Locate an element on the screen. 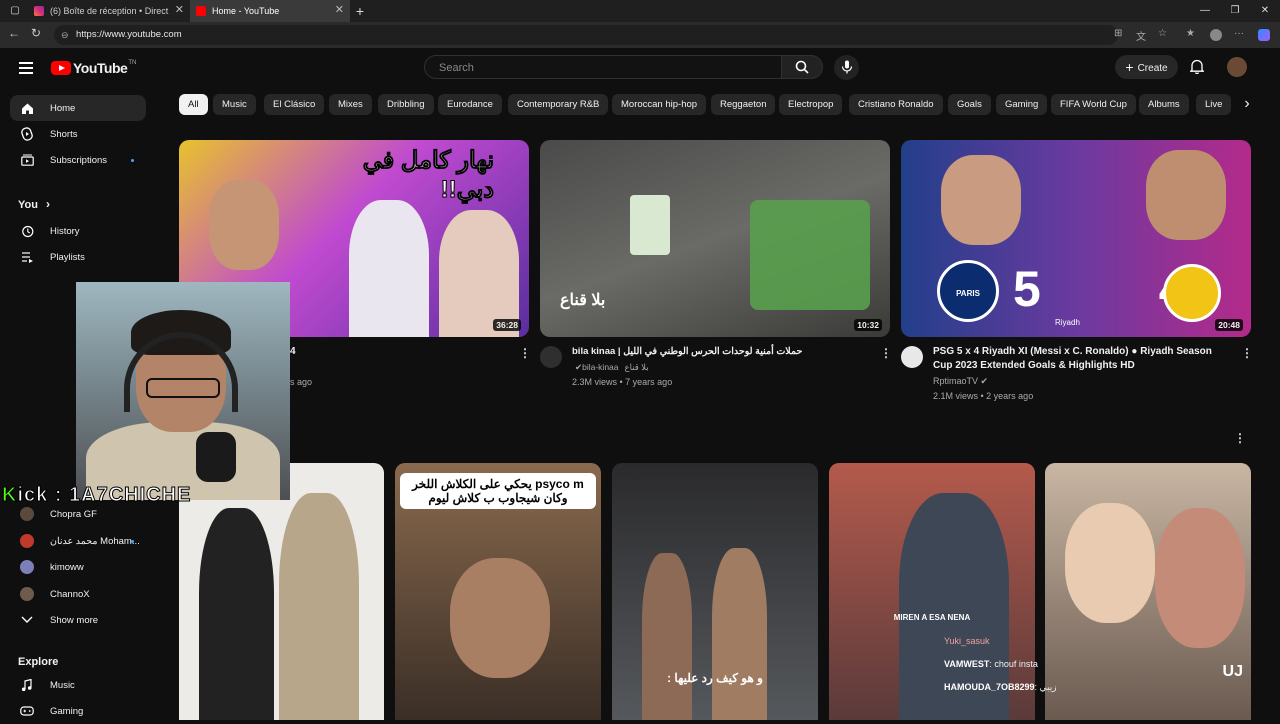 The height and width of the screenshot is (724, 1280). more-icon: ··· is located at coordinates (1239, 33).